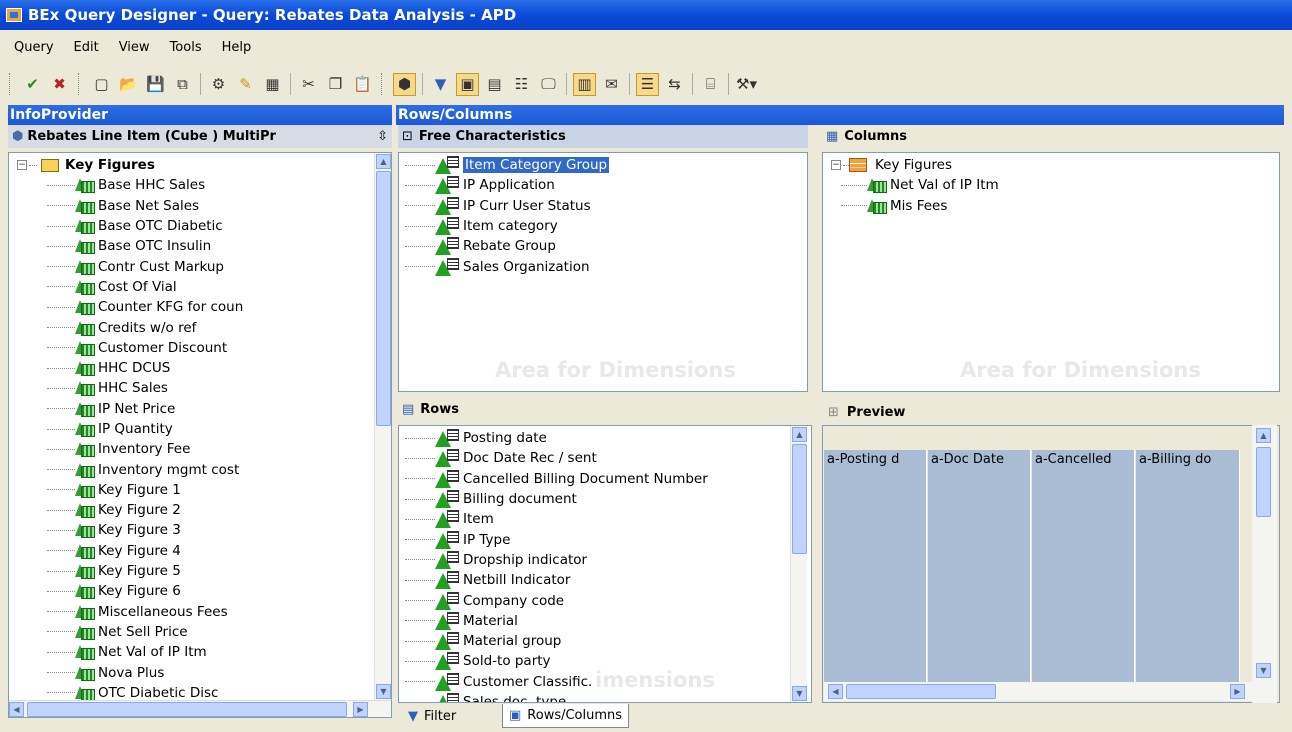  What do you see at coordinates (191, 206) in the screenshot?
I see `tree-item: Base Net Sales` at bounding box center [191, 206].